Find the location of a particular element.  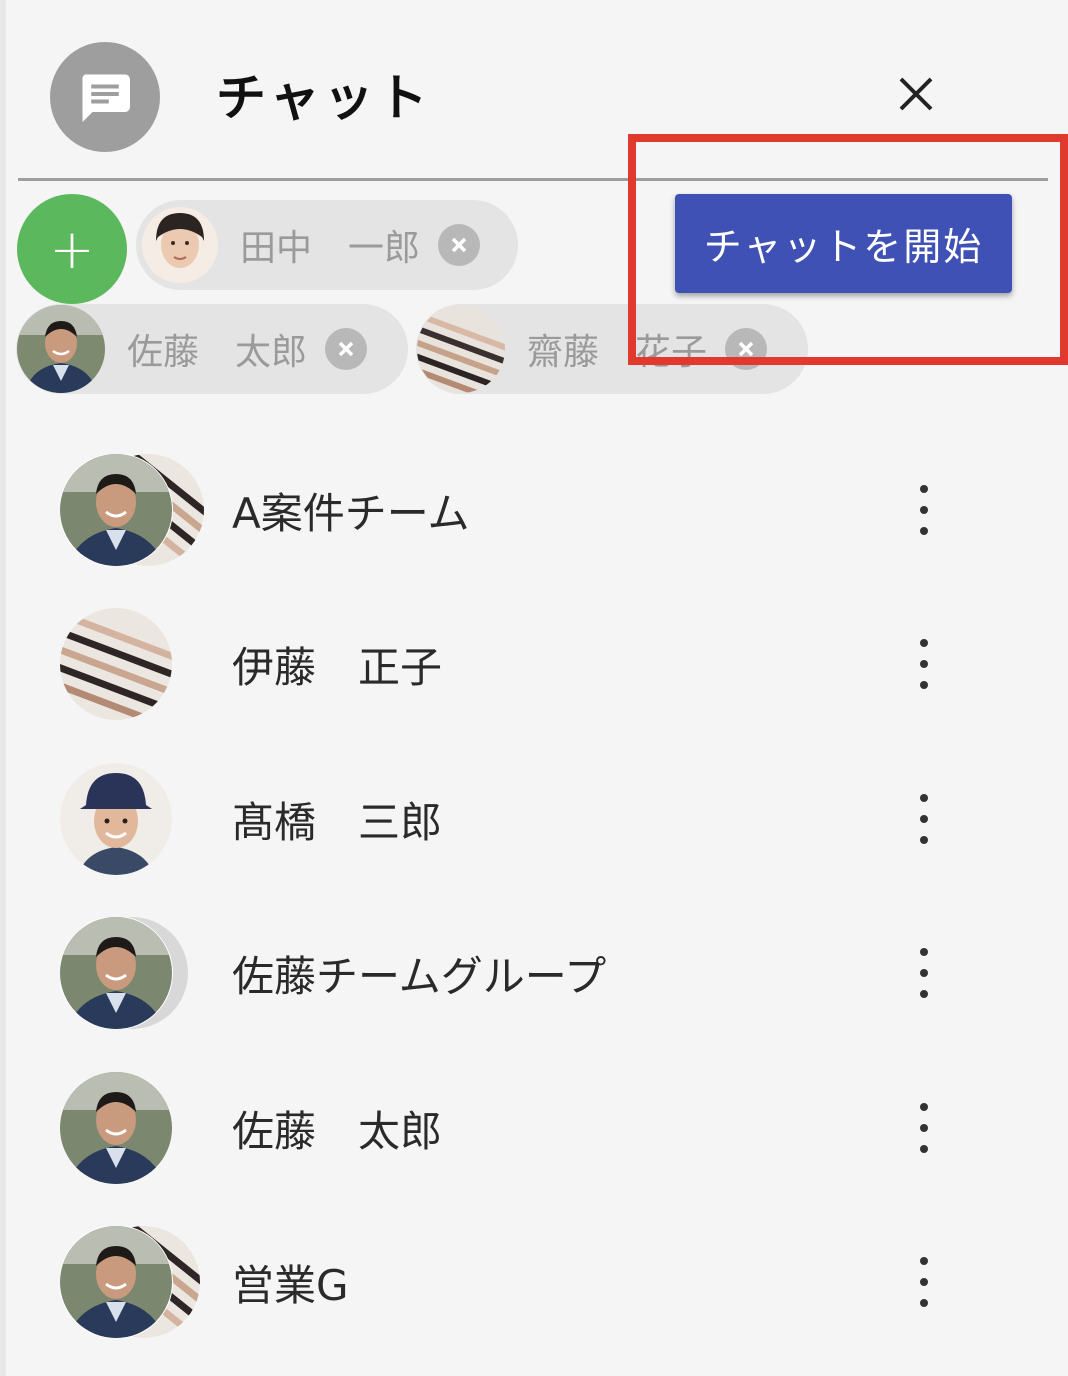

list-item: 佐藤チームグループ is located at coordinates (534, 968).